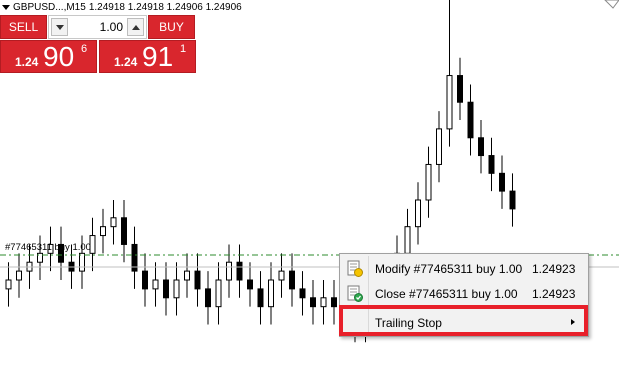 The height and width of the screenshot is (369, 619). I want to click on menu-item-close-order: Close #77465311 buy 1.00 1.24923, so click(464, 293).